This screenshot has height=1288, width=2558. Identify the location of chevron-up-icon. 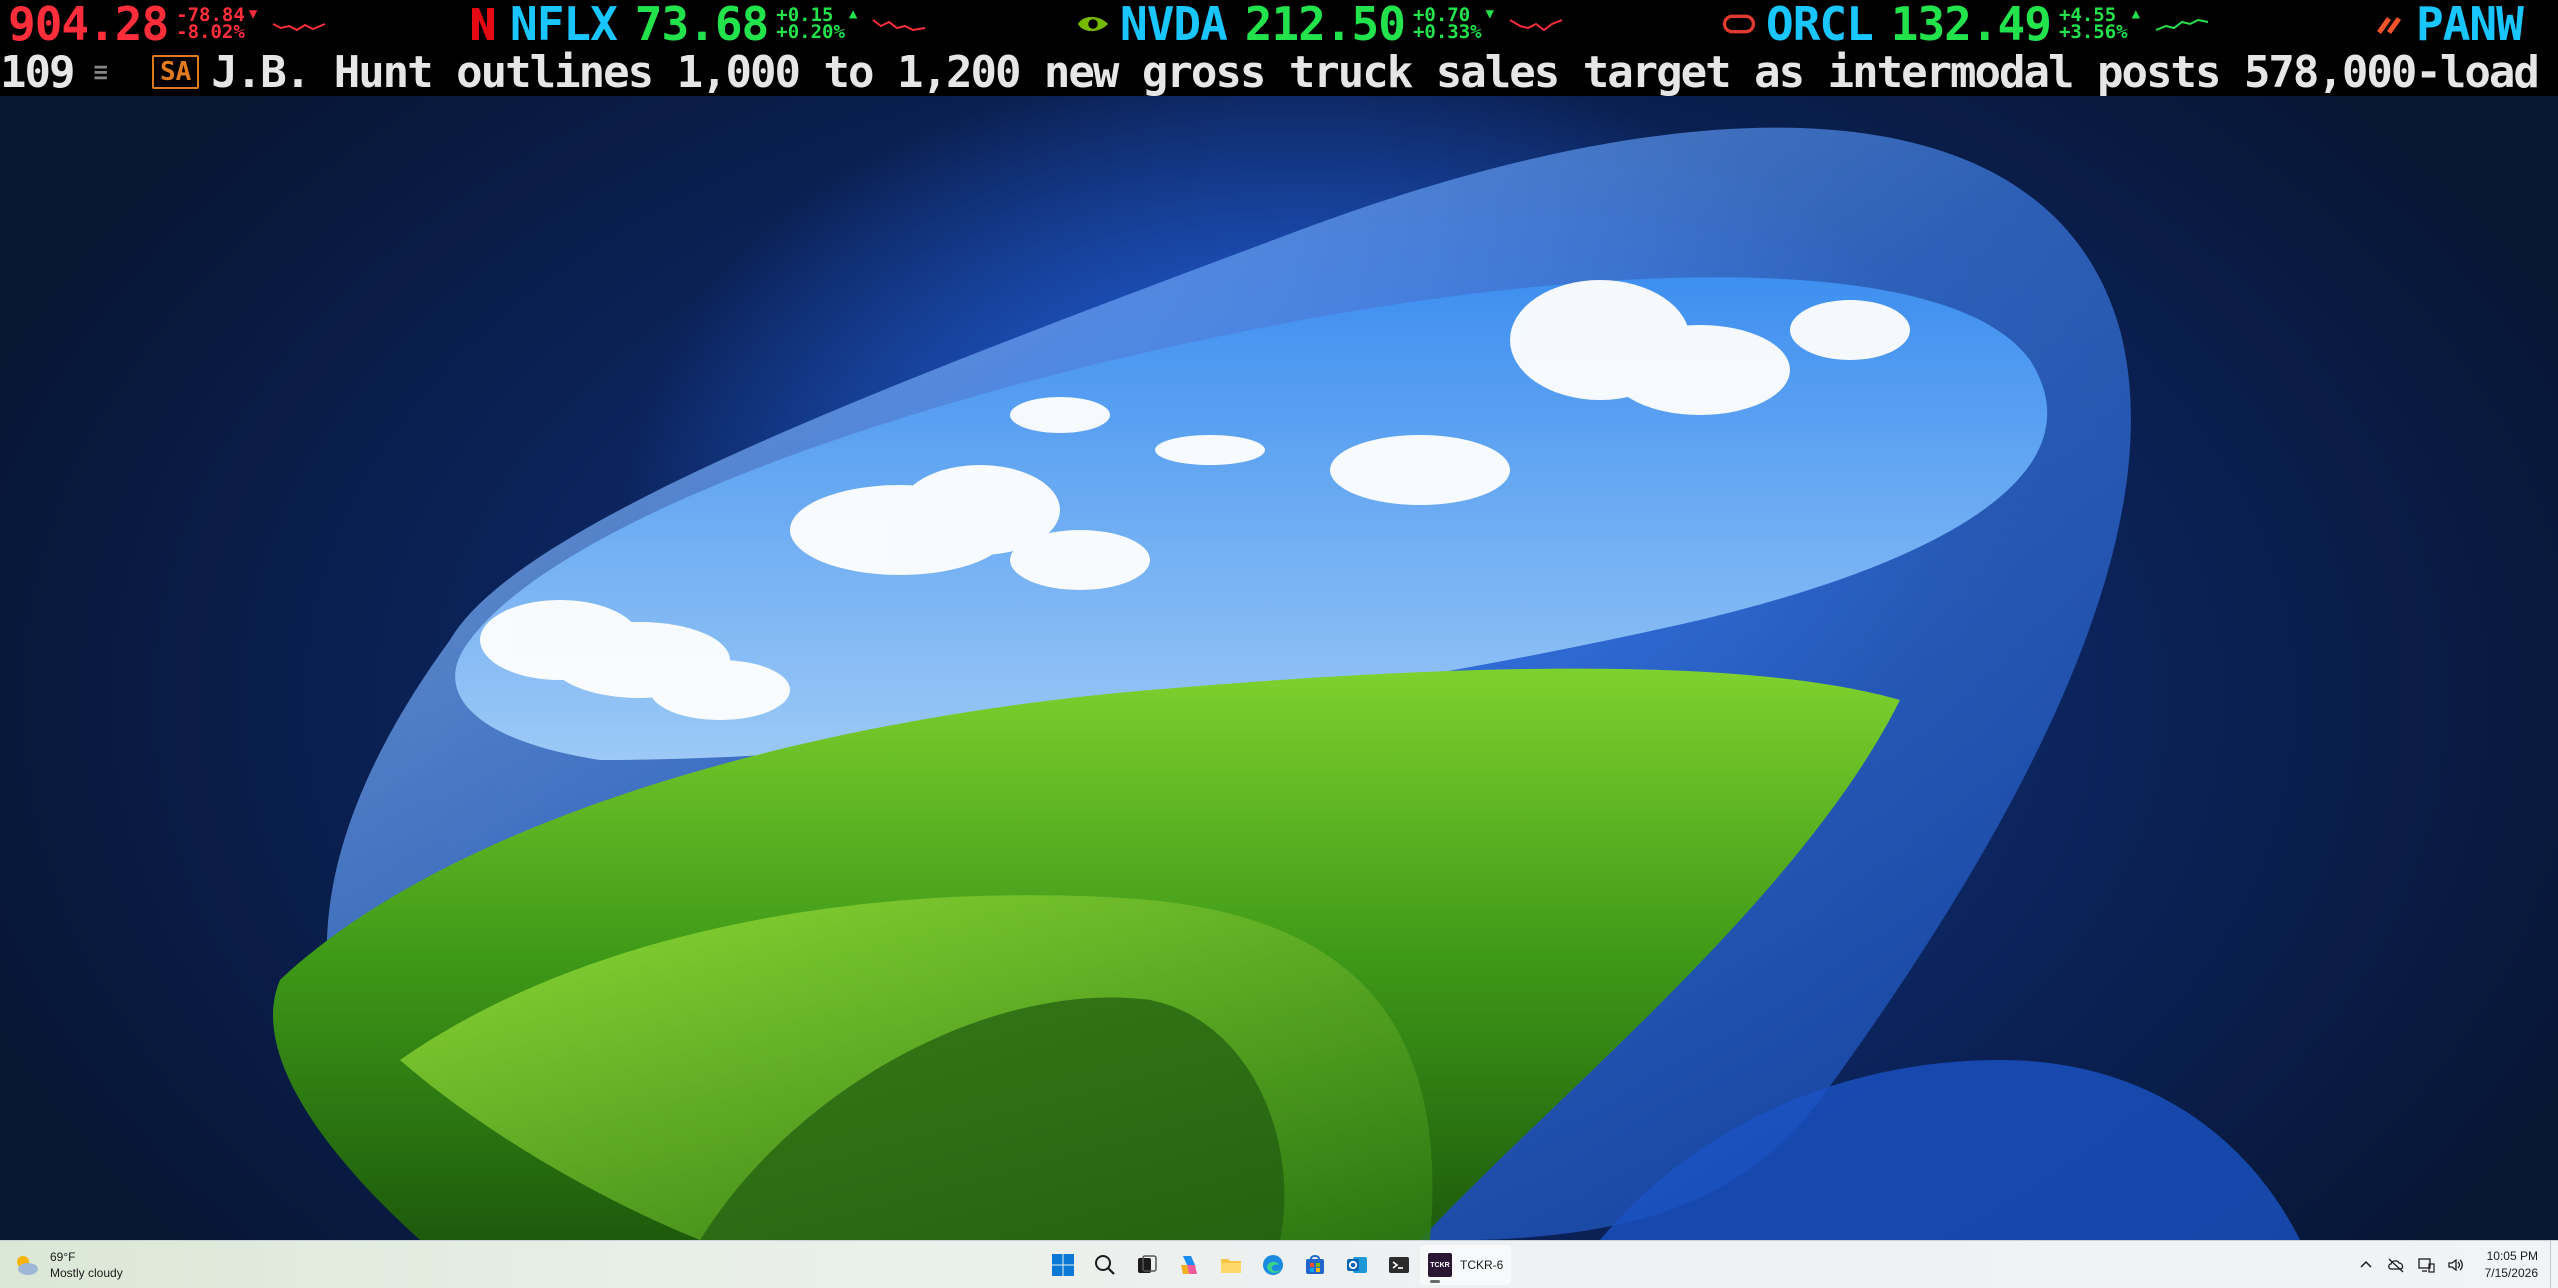
(2366, 1264).